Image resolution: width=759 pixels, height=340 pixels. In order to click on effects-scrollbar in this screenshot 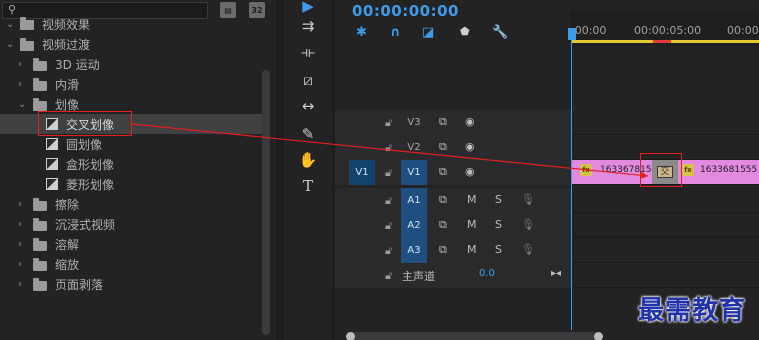, I will do `click(266, 202)`.